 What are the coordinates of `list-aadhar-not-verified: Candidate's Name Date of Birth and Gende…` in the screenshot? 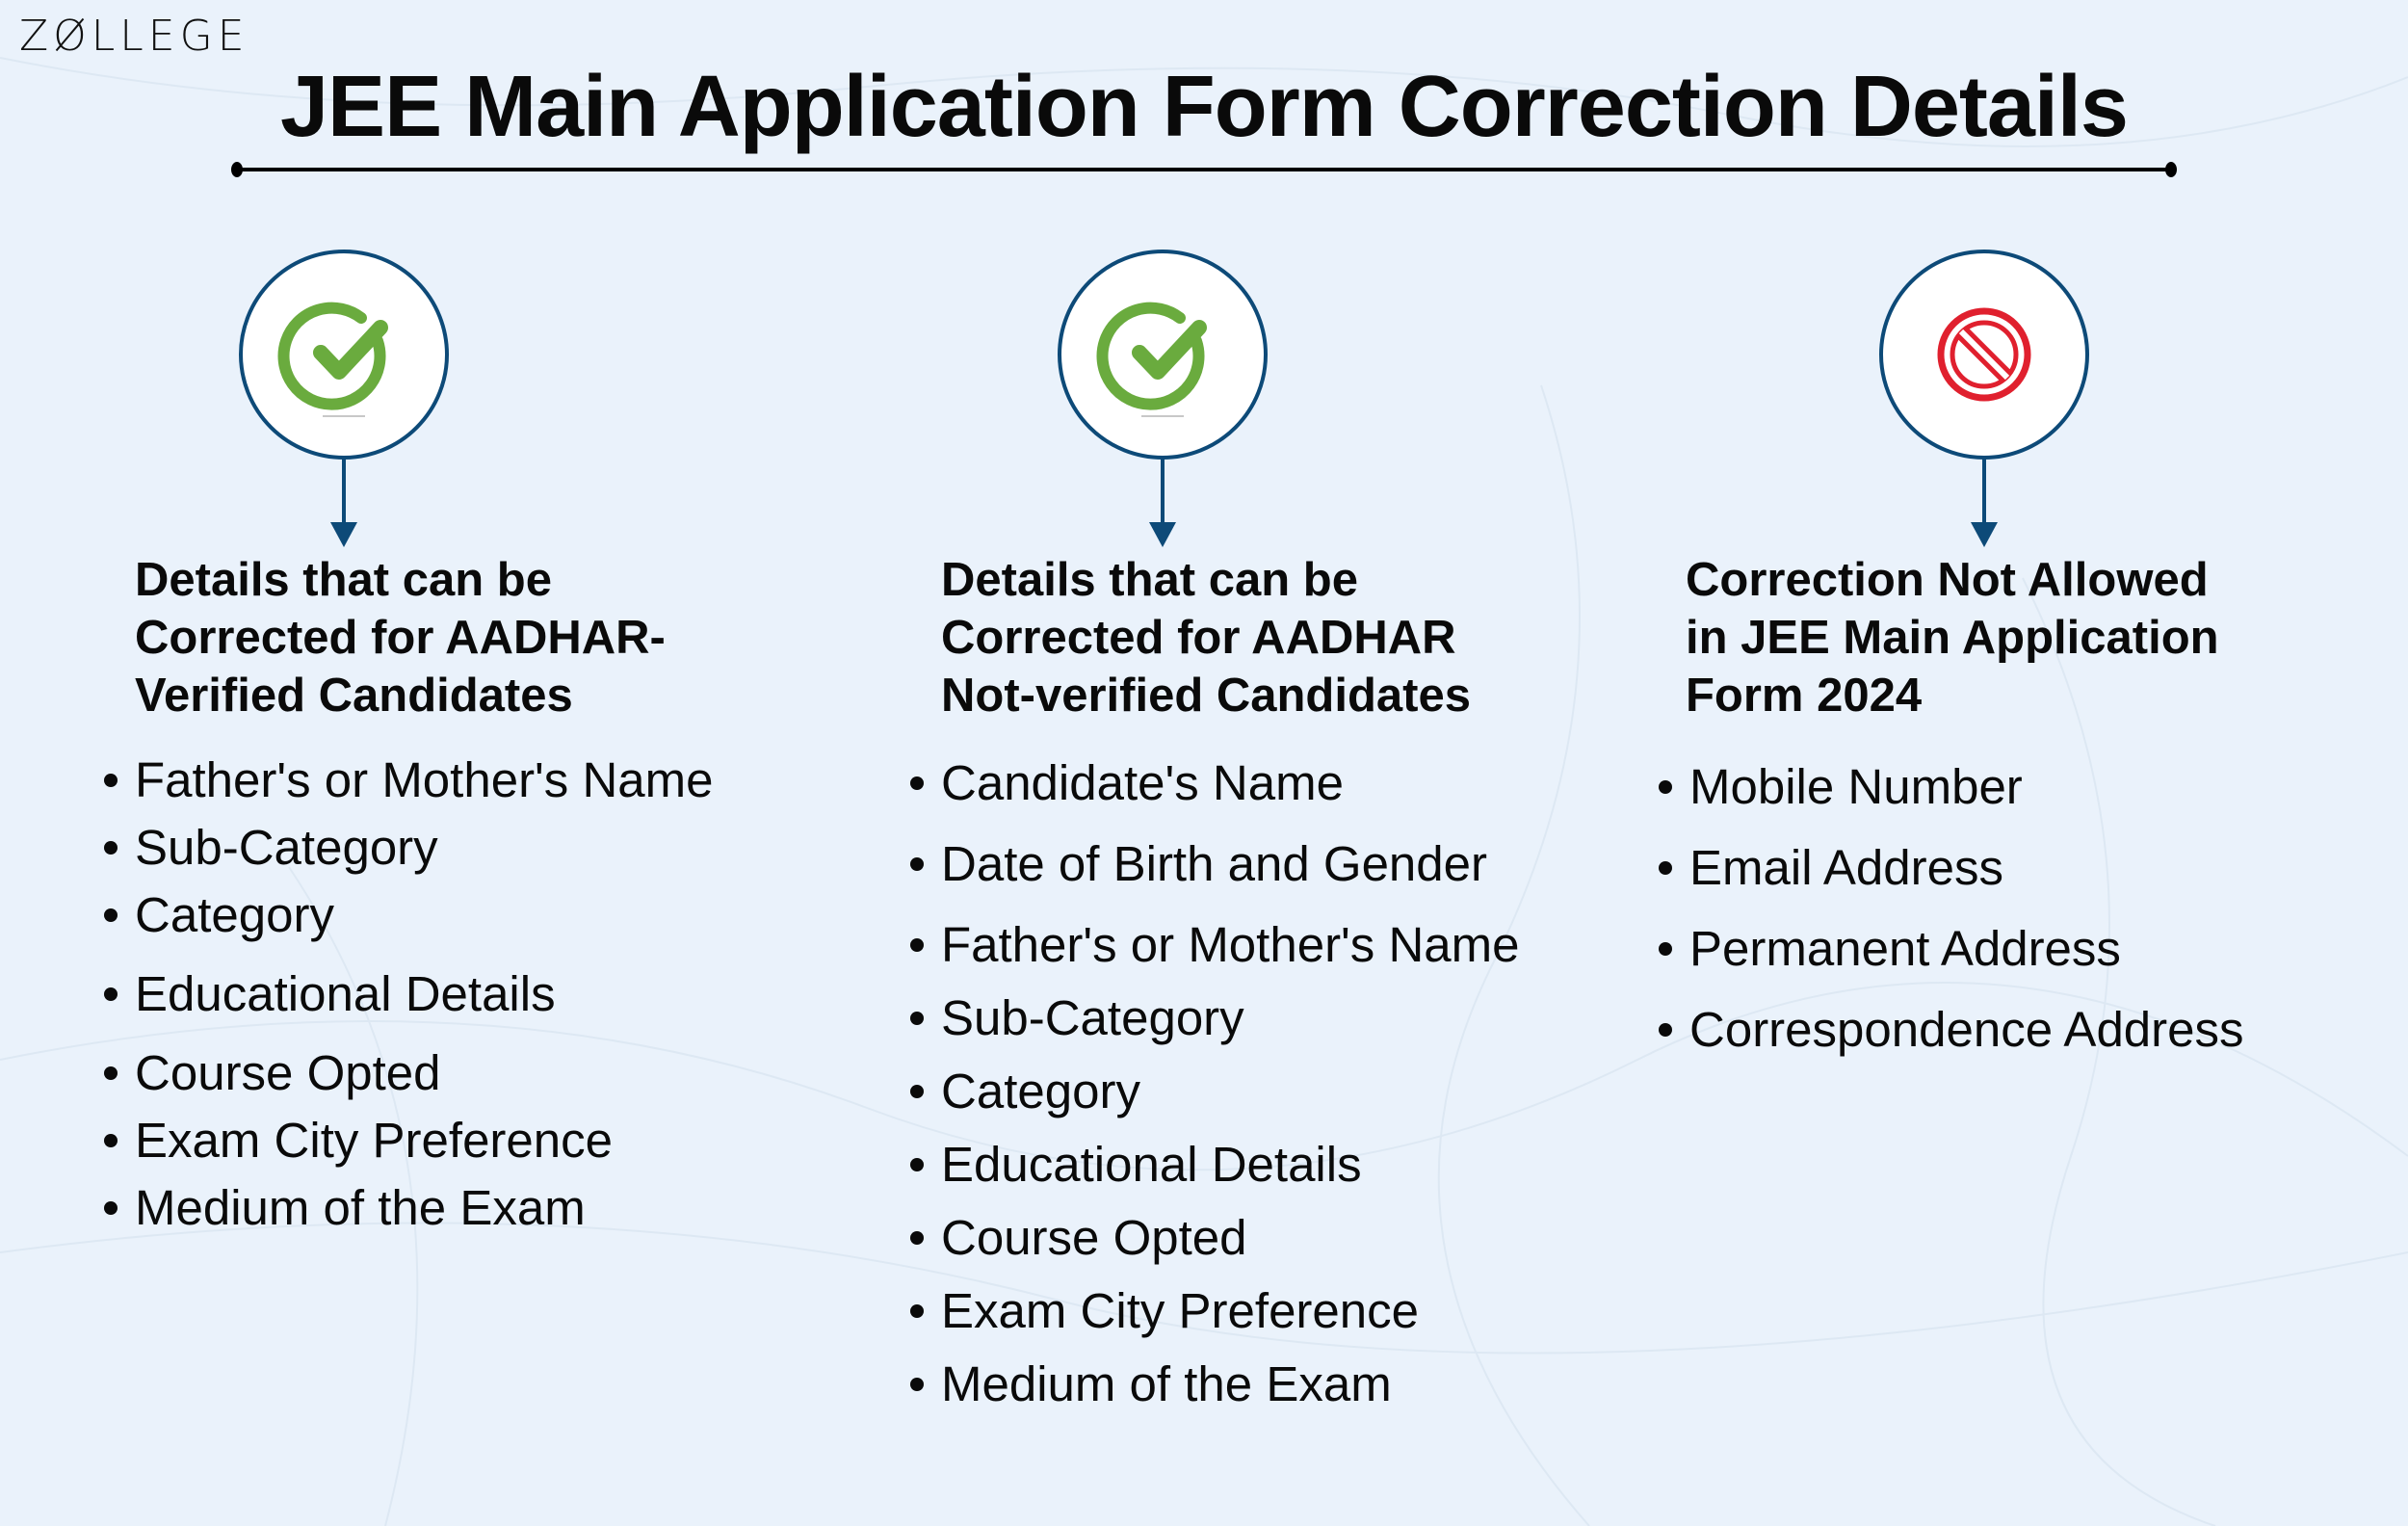 It's located at (1215, 1084).